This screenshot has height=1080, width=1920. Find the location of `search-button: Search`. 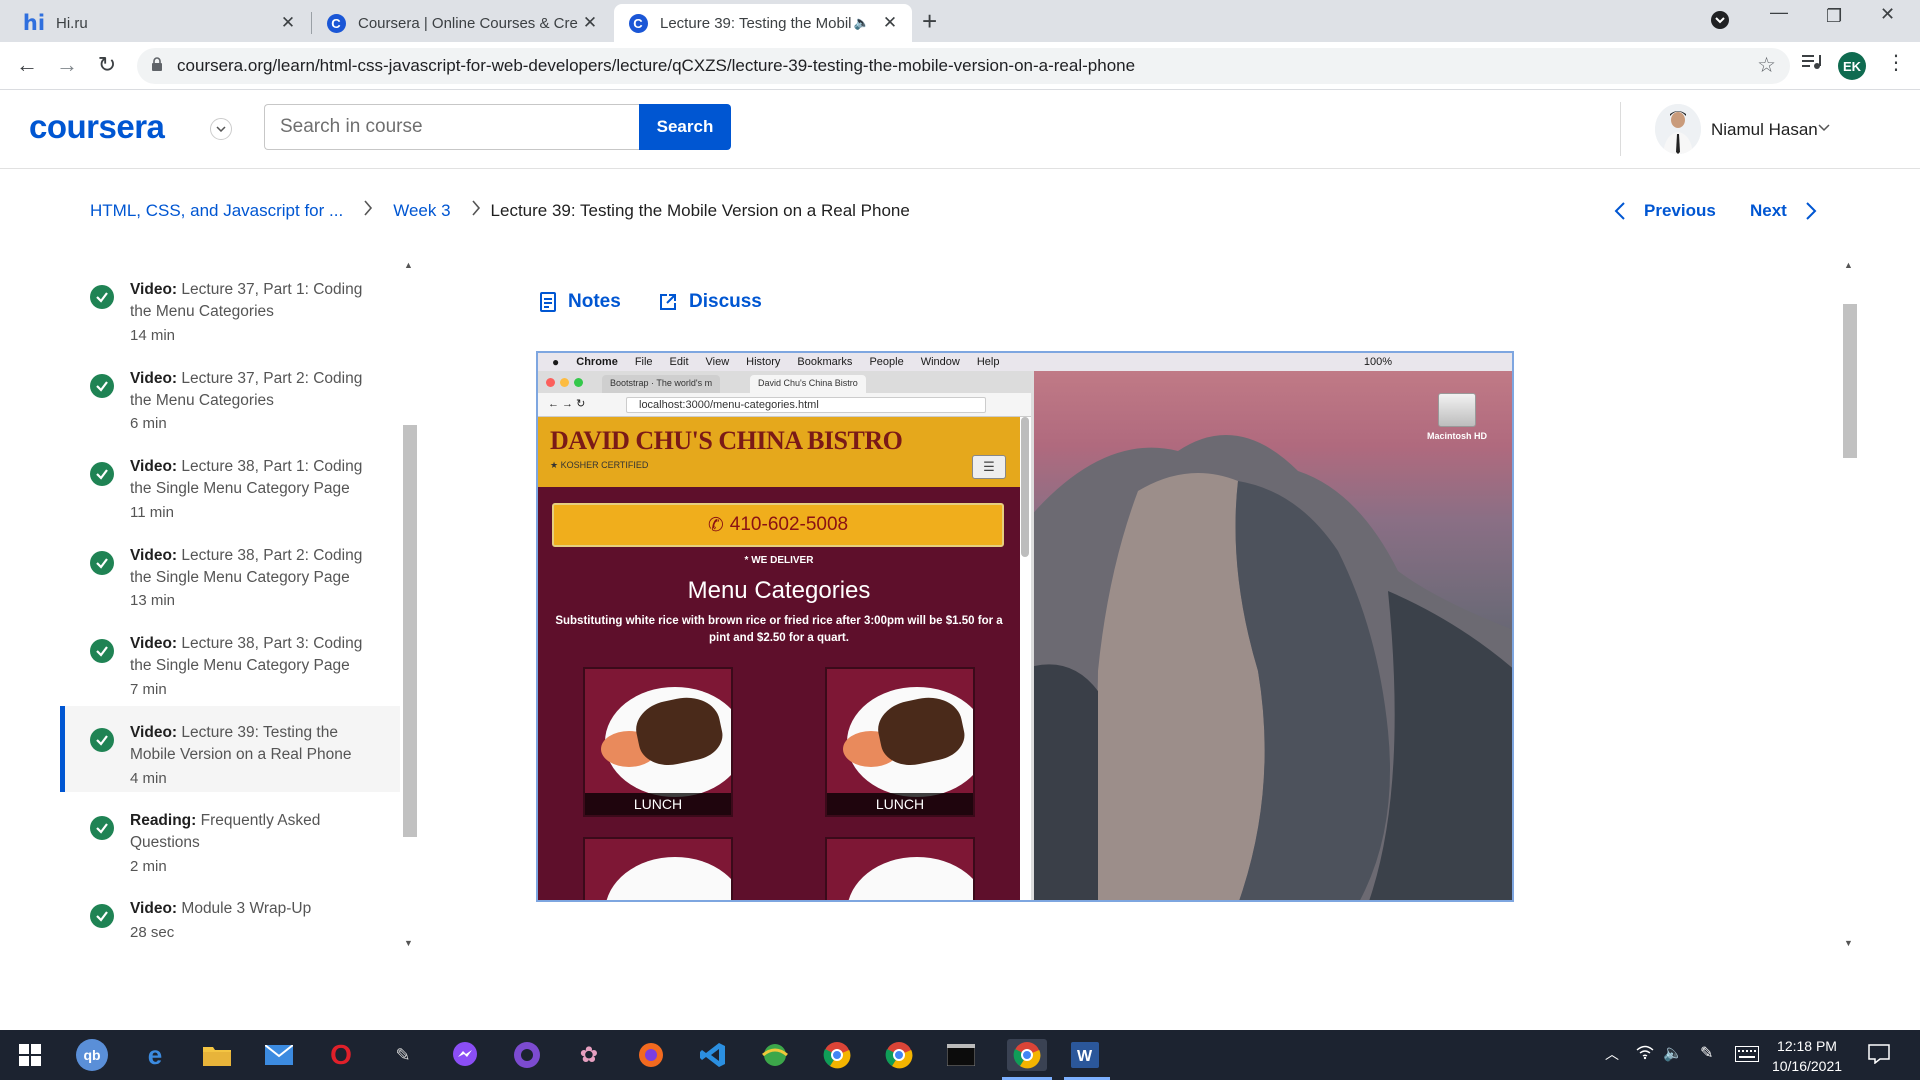

search-button: Search is located at coordinates (685, 127).